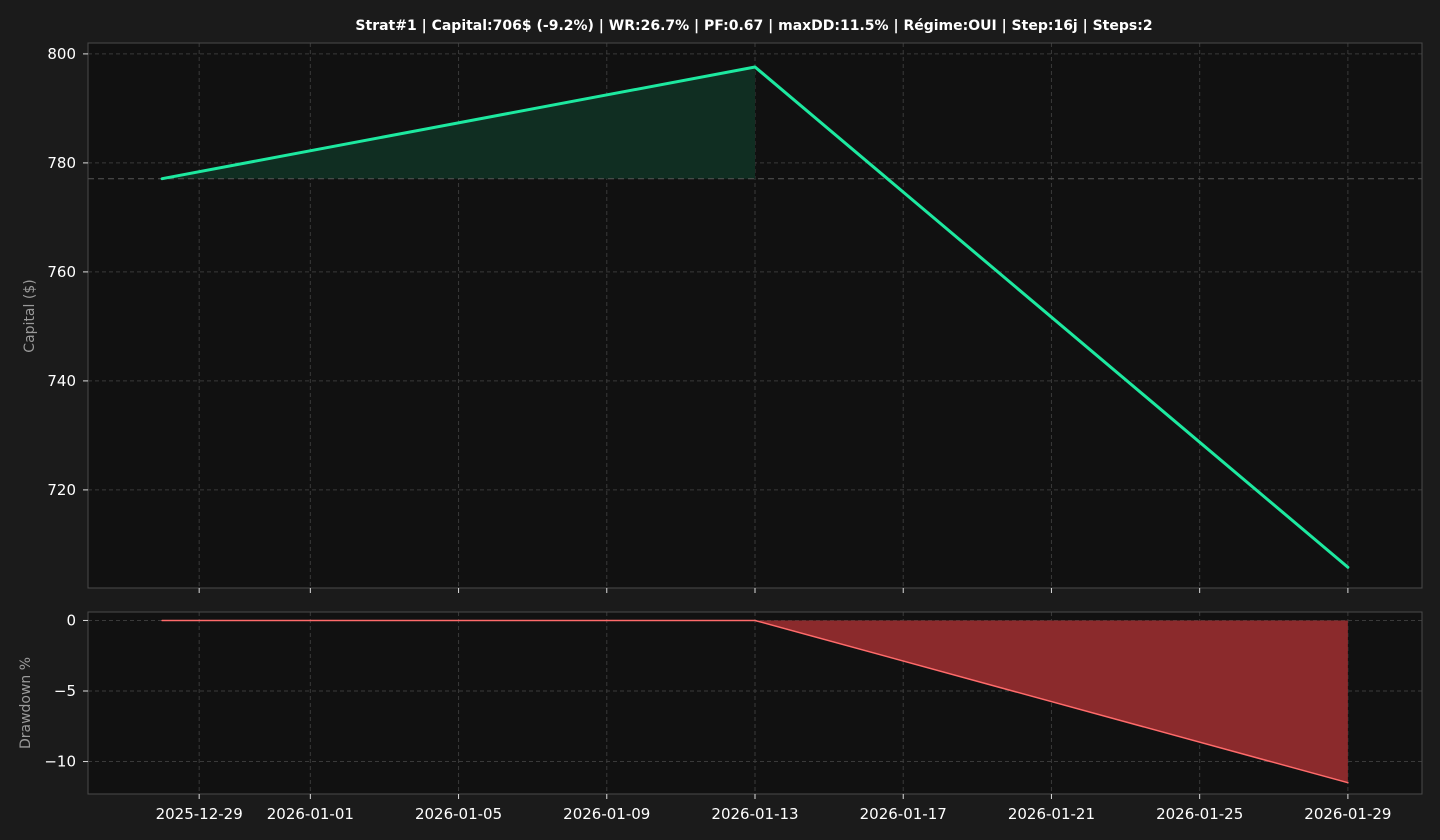 The image size is (1440, 840). Describe the element at coordinates (903, 814) in the screenshot. I see `x-tick-label: 2026-01-17` at that location.